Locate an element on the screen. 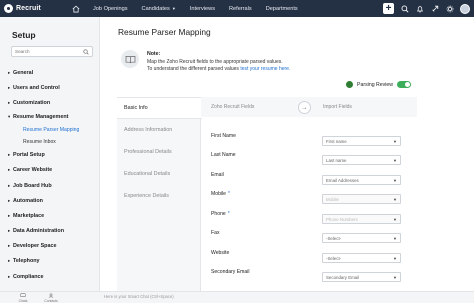  sidebar-title: Setup is located at coordinates (24, 35).